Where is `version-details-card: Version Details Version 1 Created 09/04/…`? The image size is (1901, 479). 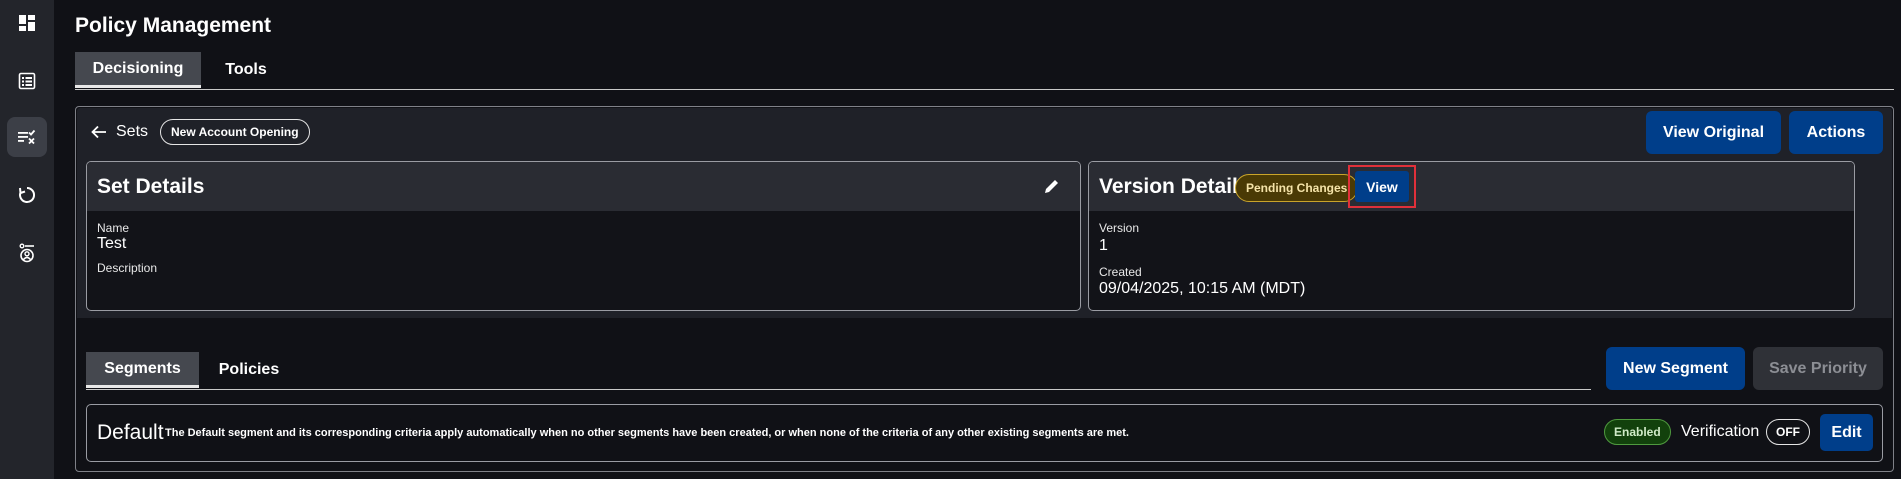
version-details-card: Version Details Version 1 Created 09/04/… is located at coordinates (1471, 236).